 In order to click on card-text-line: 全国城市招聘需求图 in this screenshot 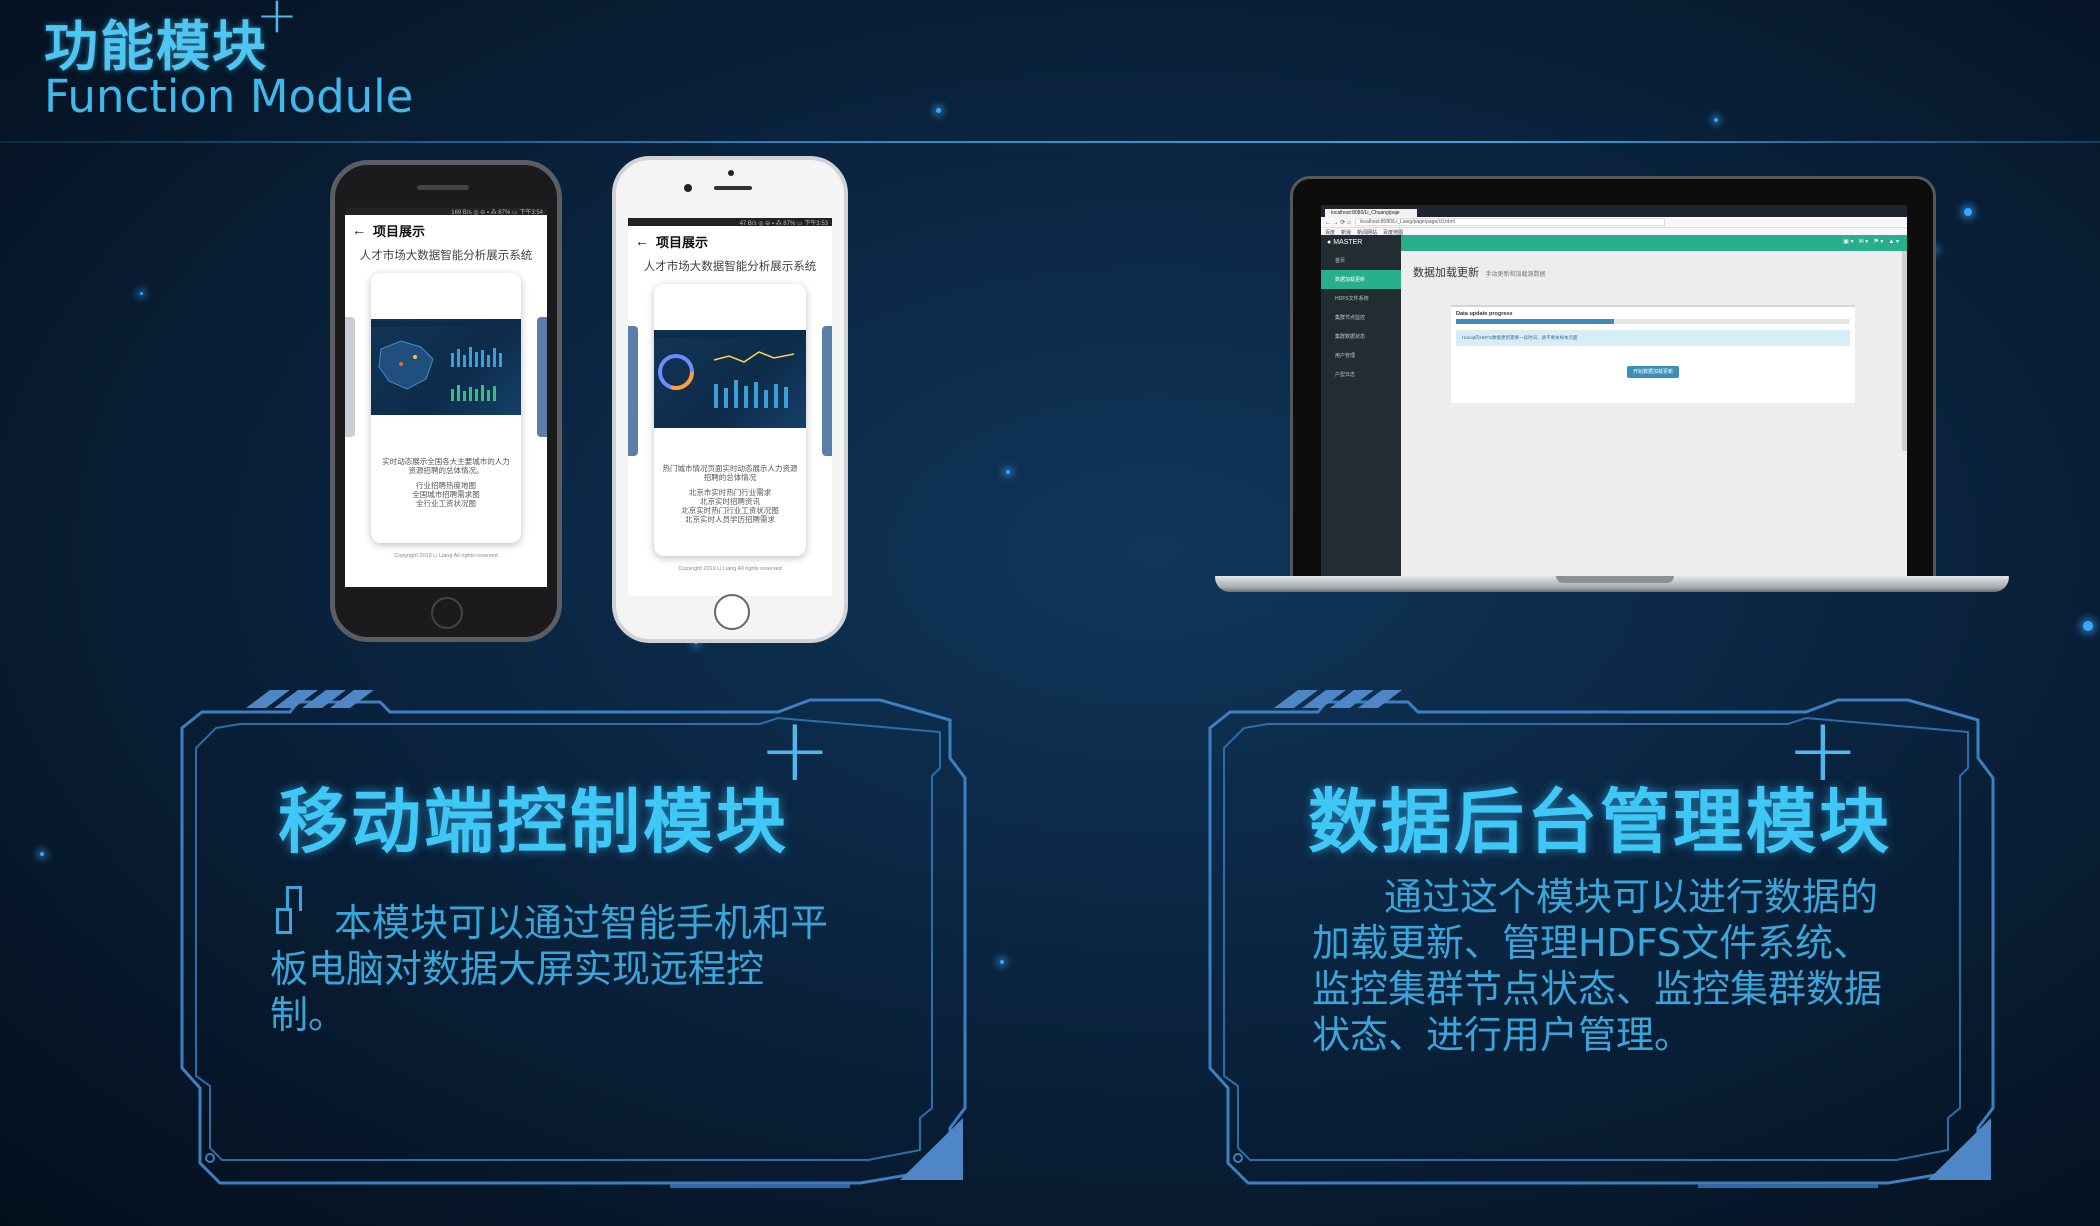, I will do `click(446, 494)`.